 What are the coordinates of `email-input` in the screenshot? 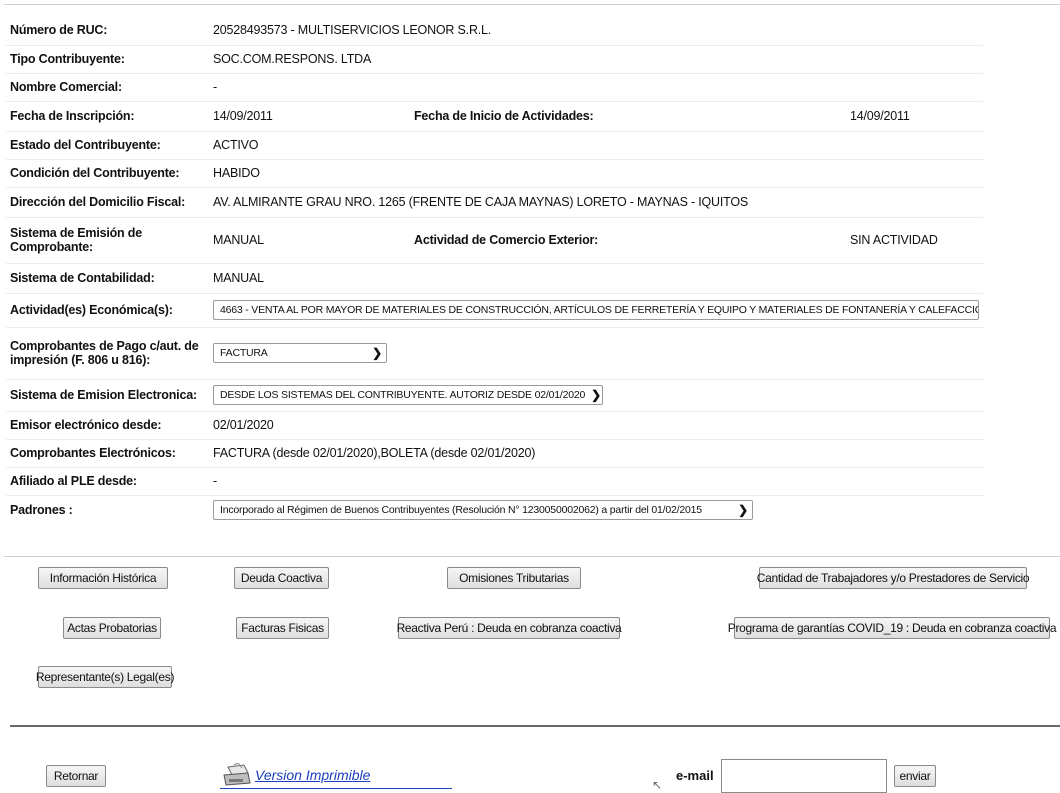 It's located at (804, 776).